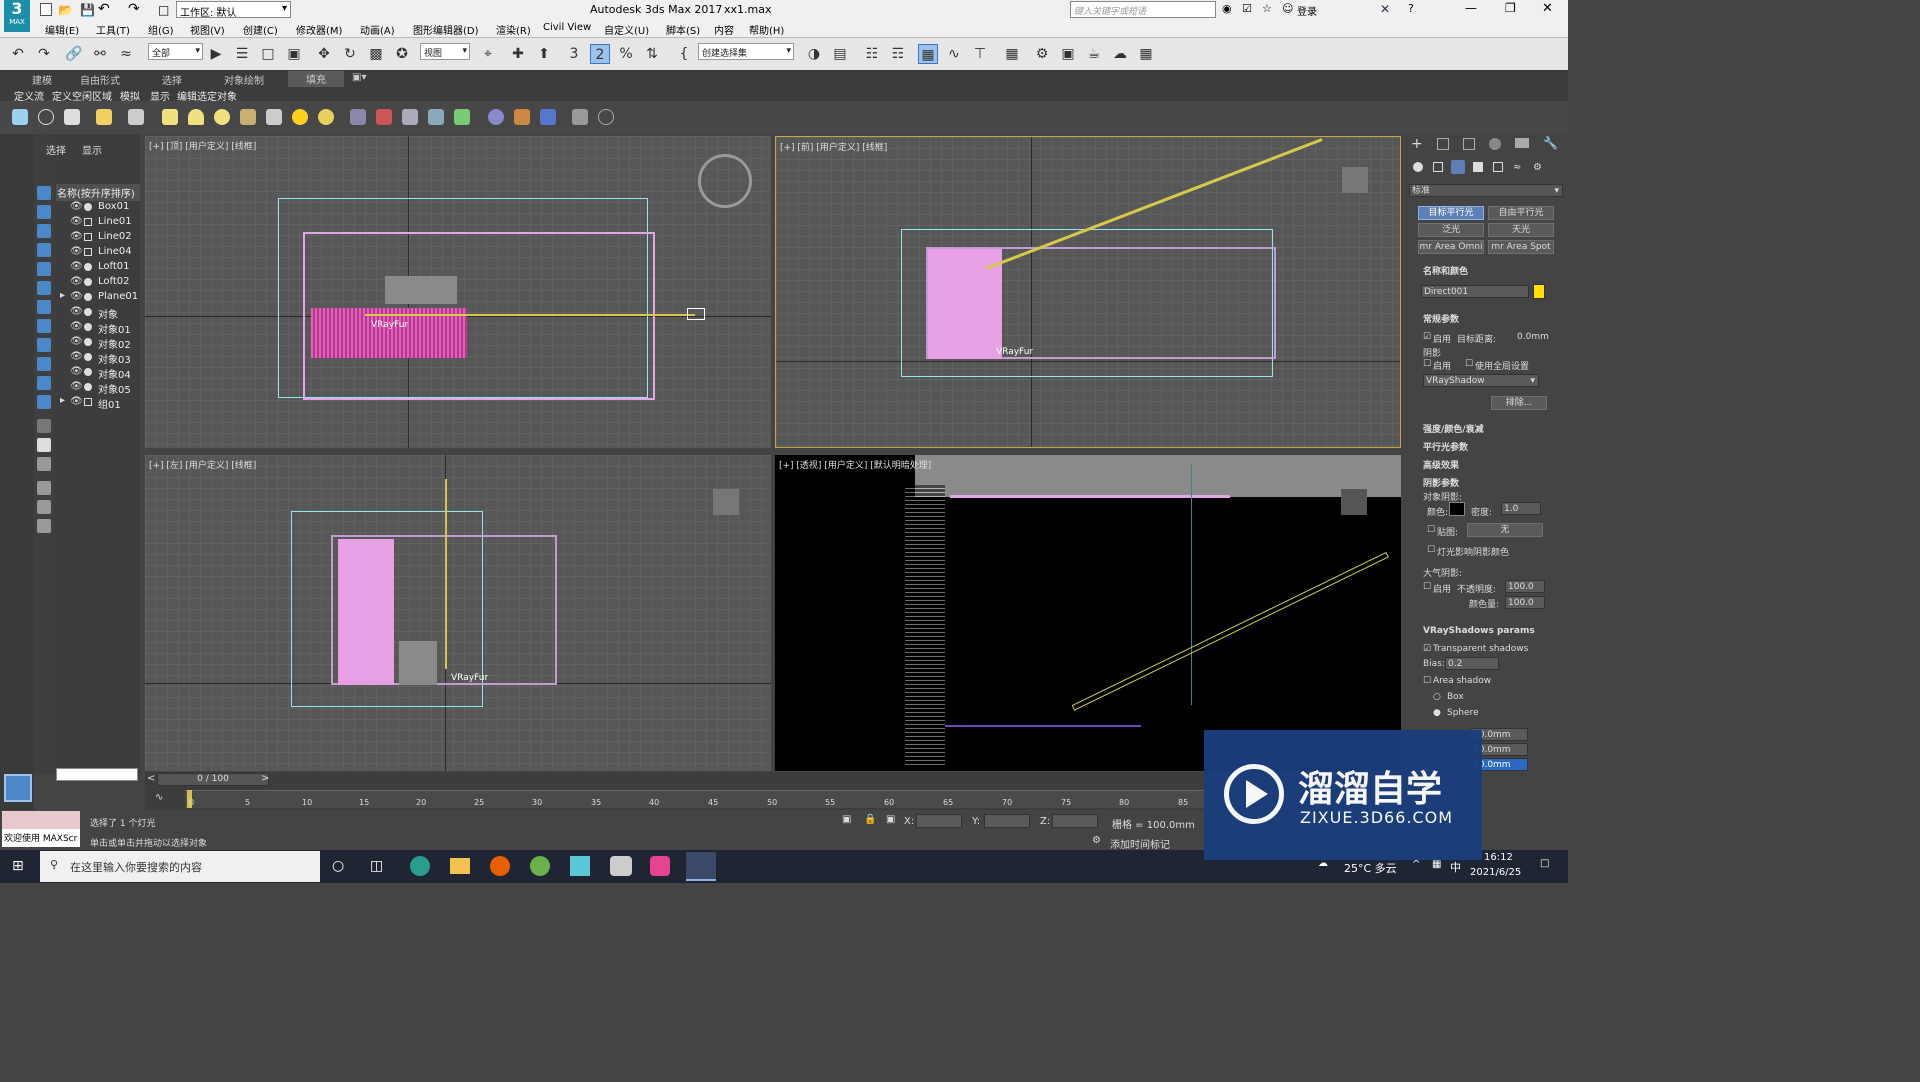 This screenshot has height=1082, width=1920. What do you see at coordinates (846, 819) in the screenshot?
I see `isolate-icon: ▣` at bounding box center [846, 819].